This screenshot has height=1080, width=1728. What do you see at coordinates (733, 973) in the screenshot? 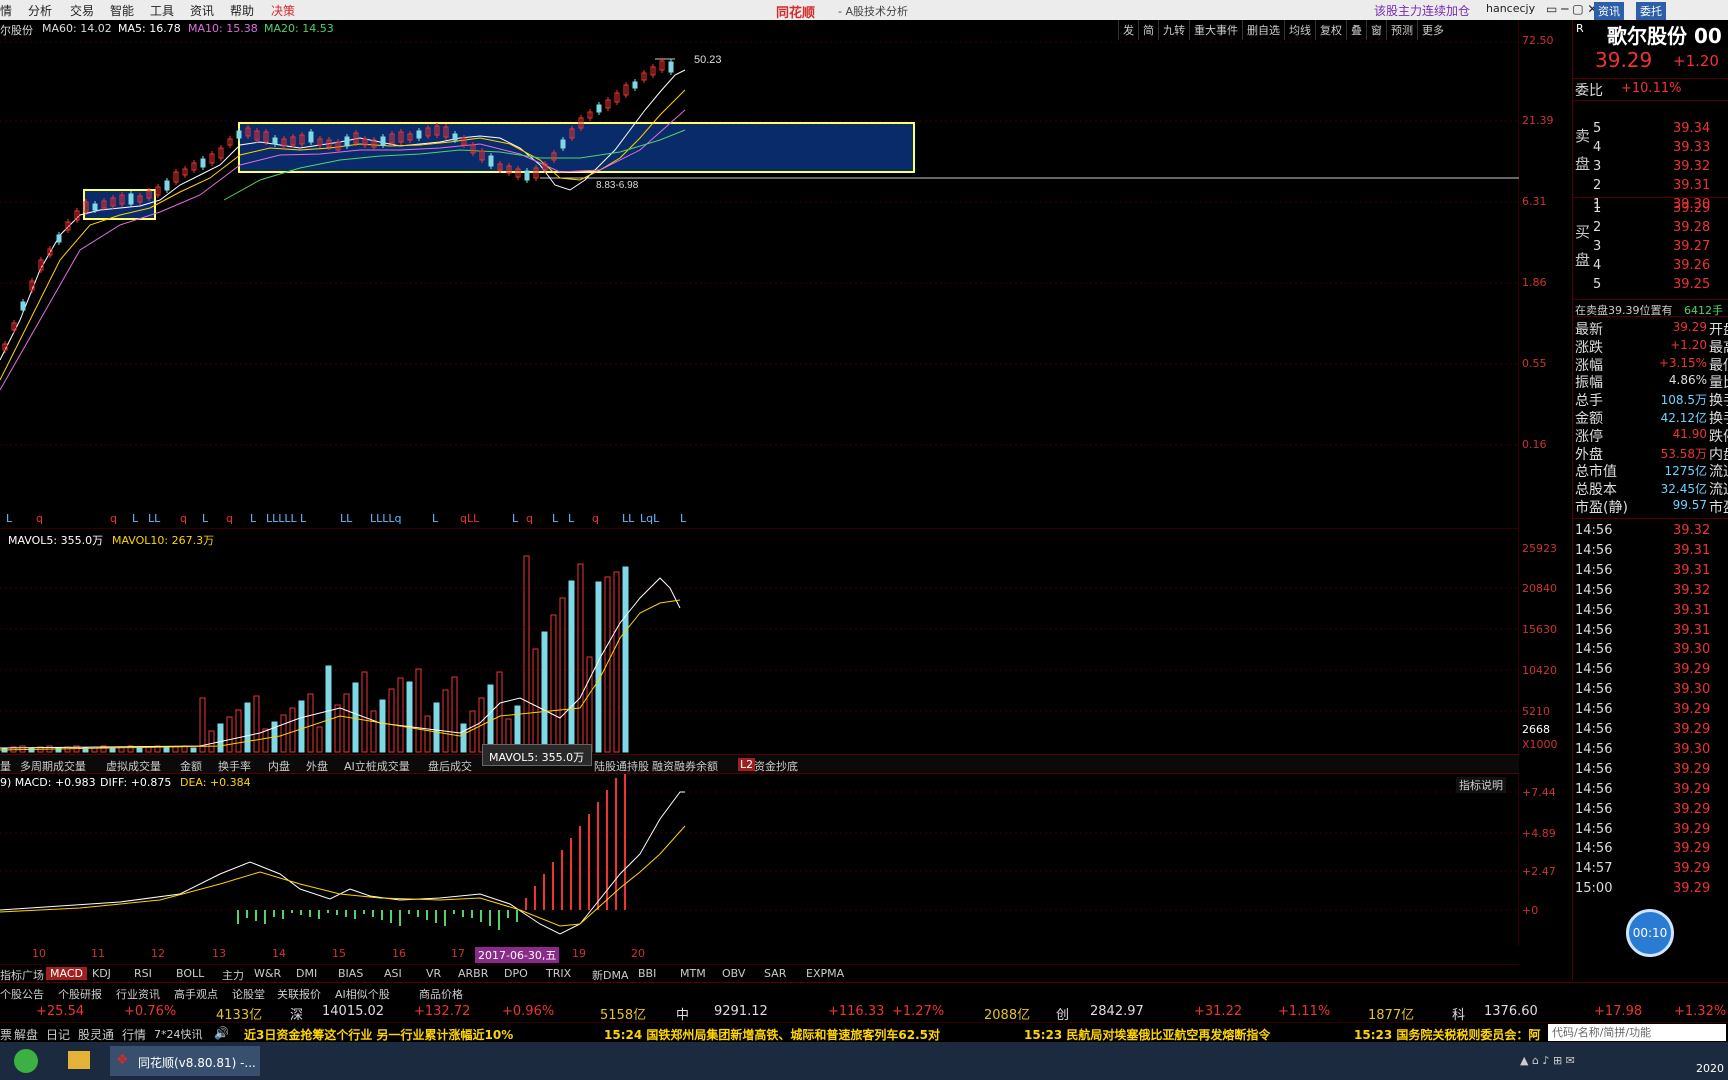
I see `indicator-tab-obv: OBV` at bounding box center [733, 973].